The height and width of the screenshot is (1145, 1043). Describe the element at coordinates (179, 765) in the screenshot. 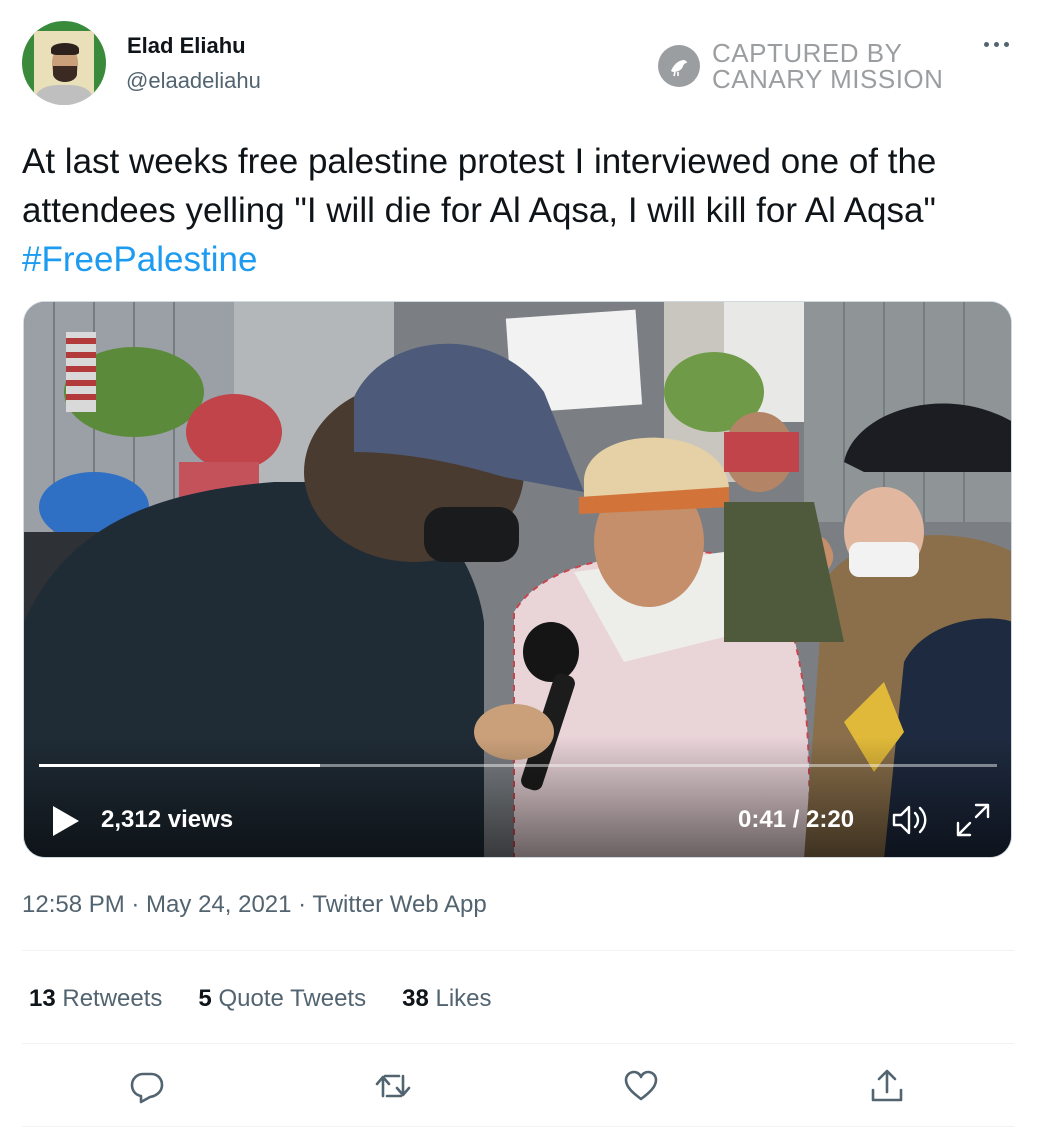

I see `video-progress-fill` at that location.